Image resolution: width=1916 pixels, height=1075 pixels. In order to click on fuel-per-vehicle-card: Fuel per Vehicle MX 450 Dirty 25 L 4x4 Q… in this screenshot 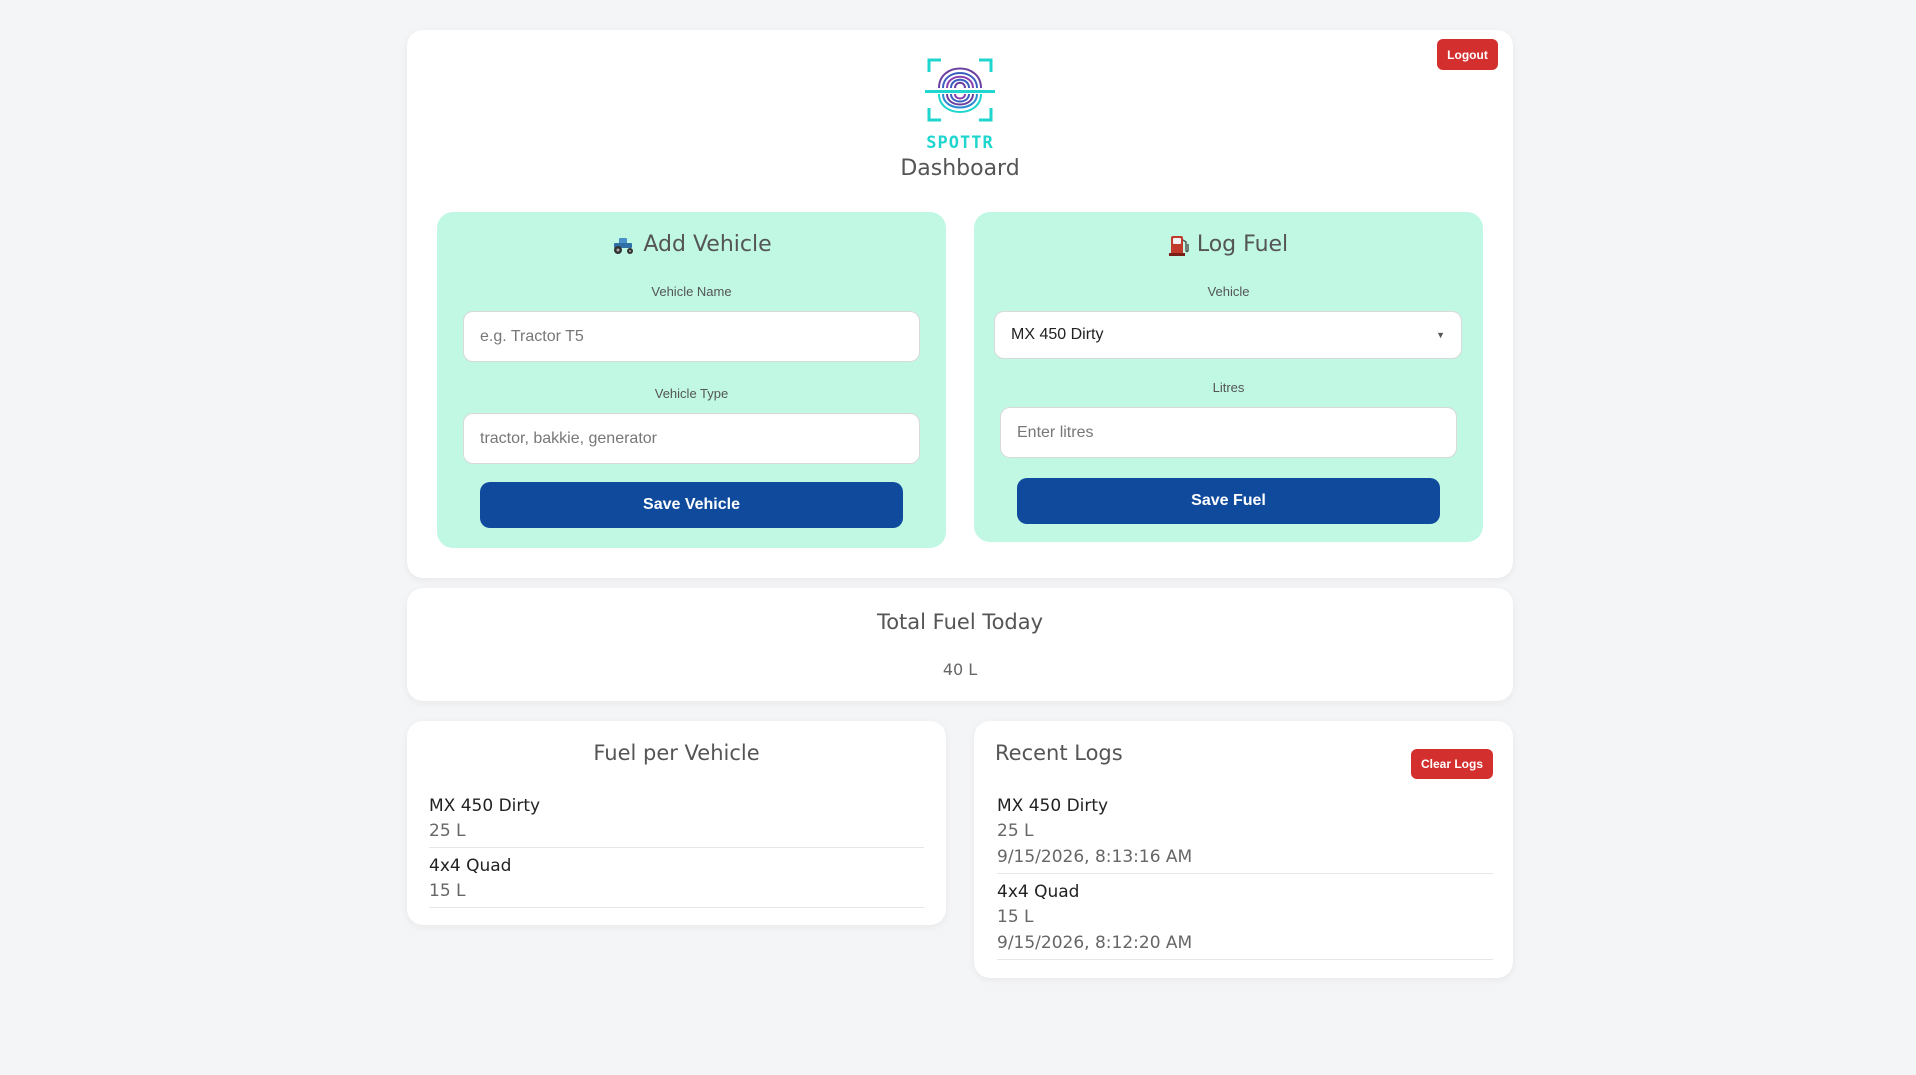, I will do `click(676, 823)`.